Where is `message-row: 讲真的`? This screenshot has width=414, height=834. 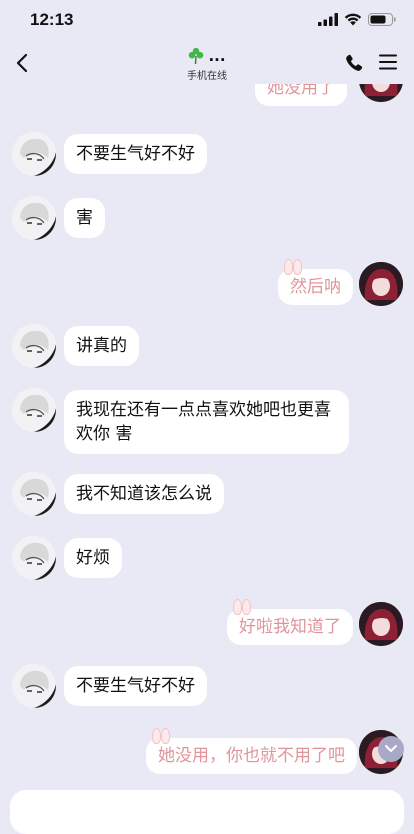
message-row: 讲真的 is located at coordinates (207, 348).